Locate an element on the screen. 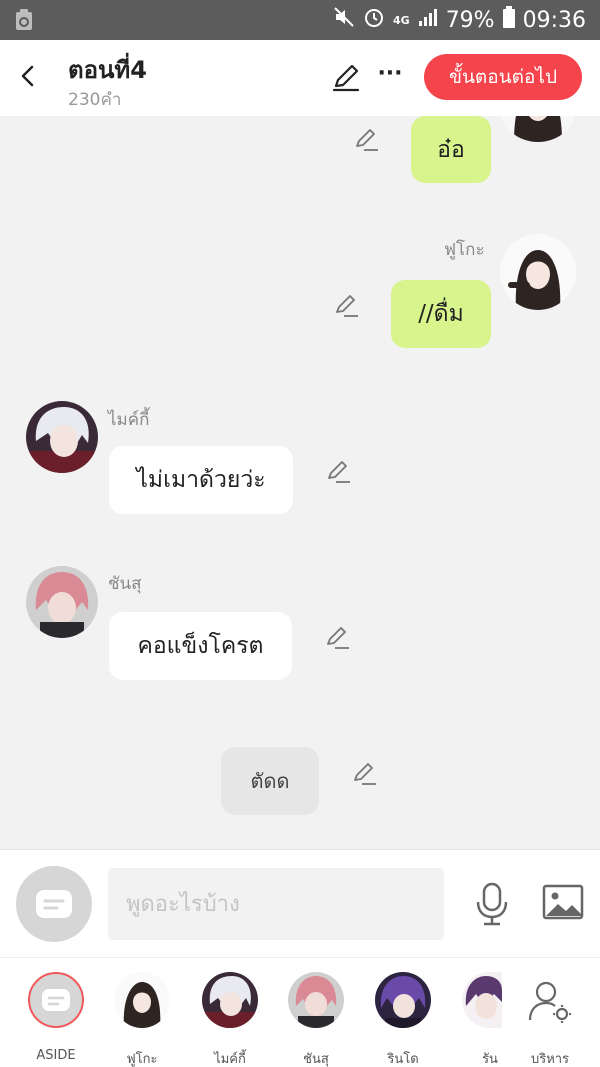 The image size is (600, 1067). network-type: 4G is located at coordinates (401, 20).